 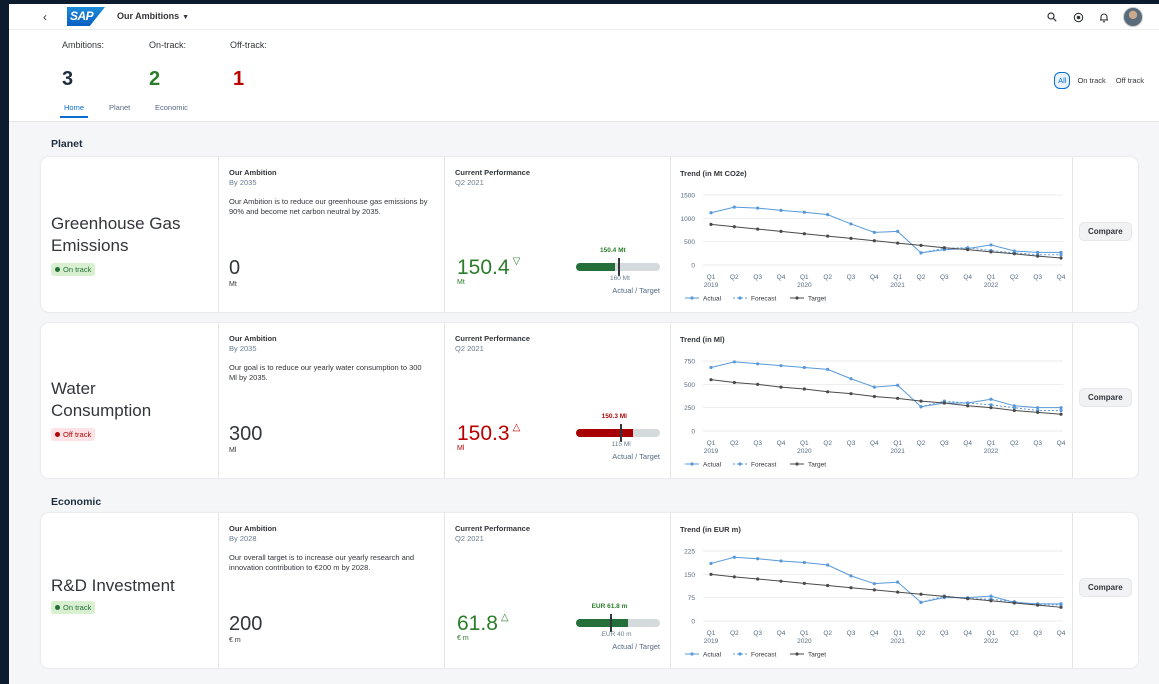 I want to click on current-value: 150.3 △, so click(x=488, y=434).